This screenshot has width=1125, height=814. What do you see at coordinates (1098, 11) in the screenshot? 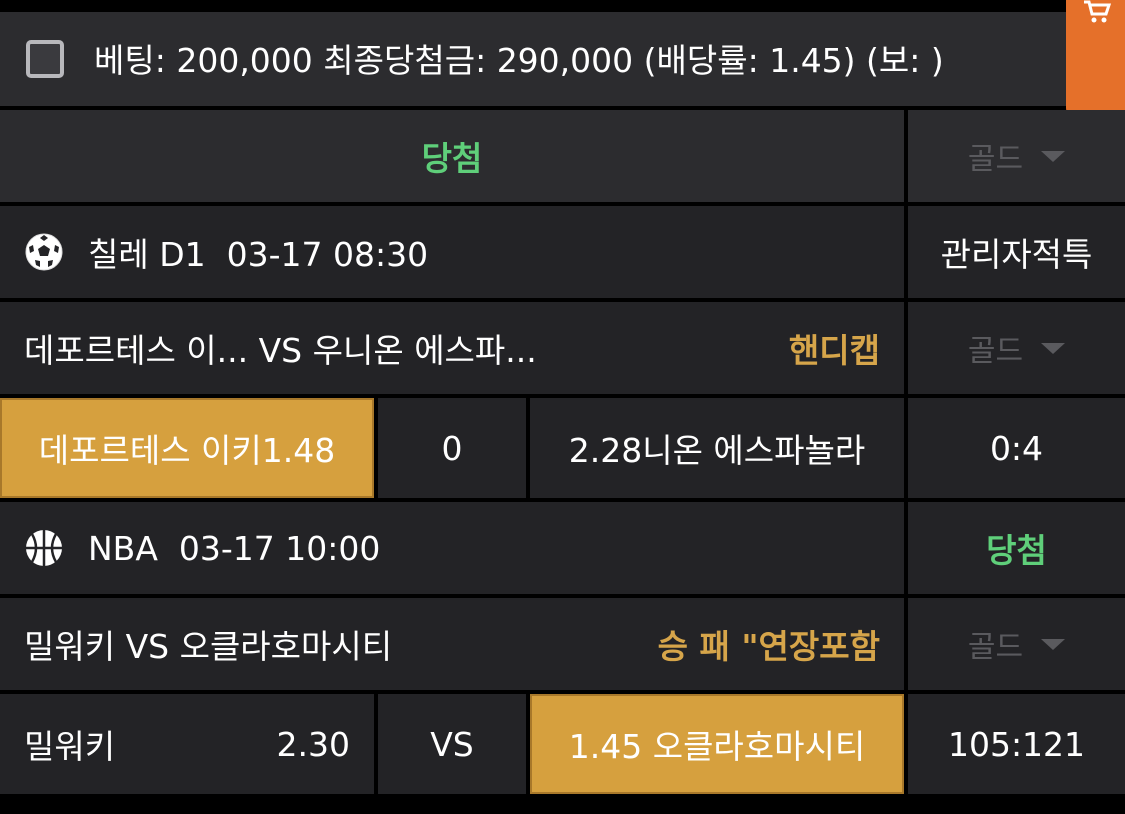
I see `cart-icon` at bounding box center [1098, 11].